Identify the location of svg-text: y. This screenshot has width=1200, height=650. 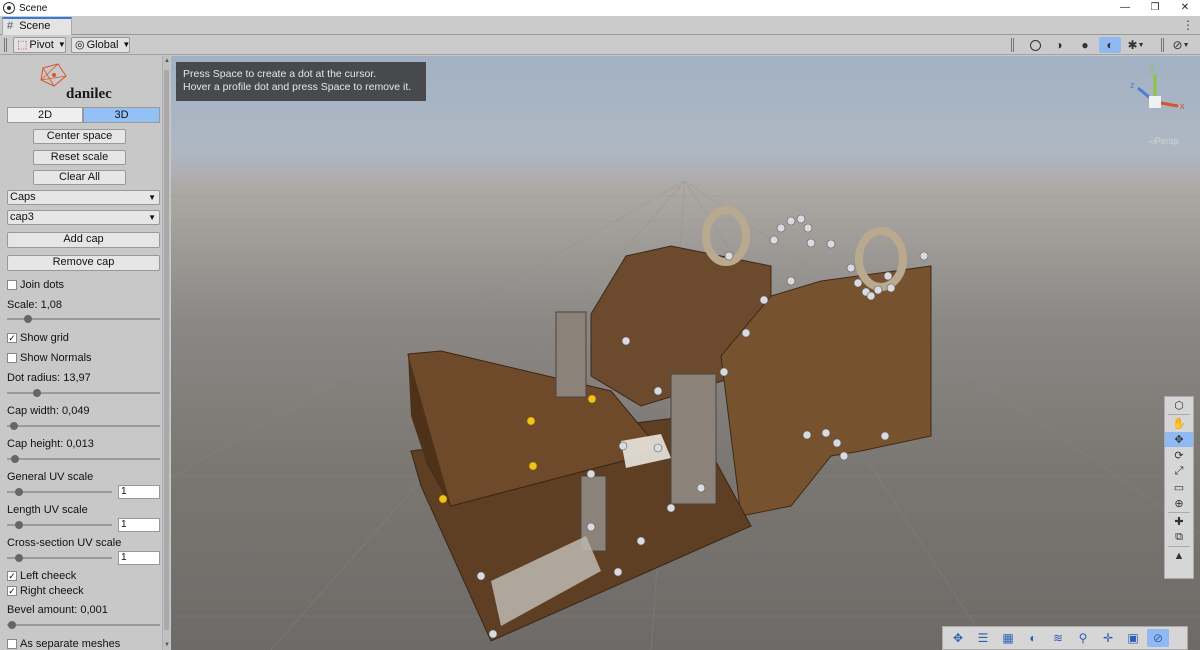
(1152, 68).